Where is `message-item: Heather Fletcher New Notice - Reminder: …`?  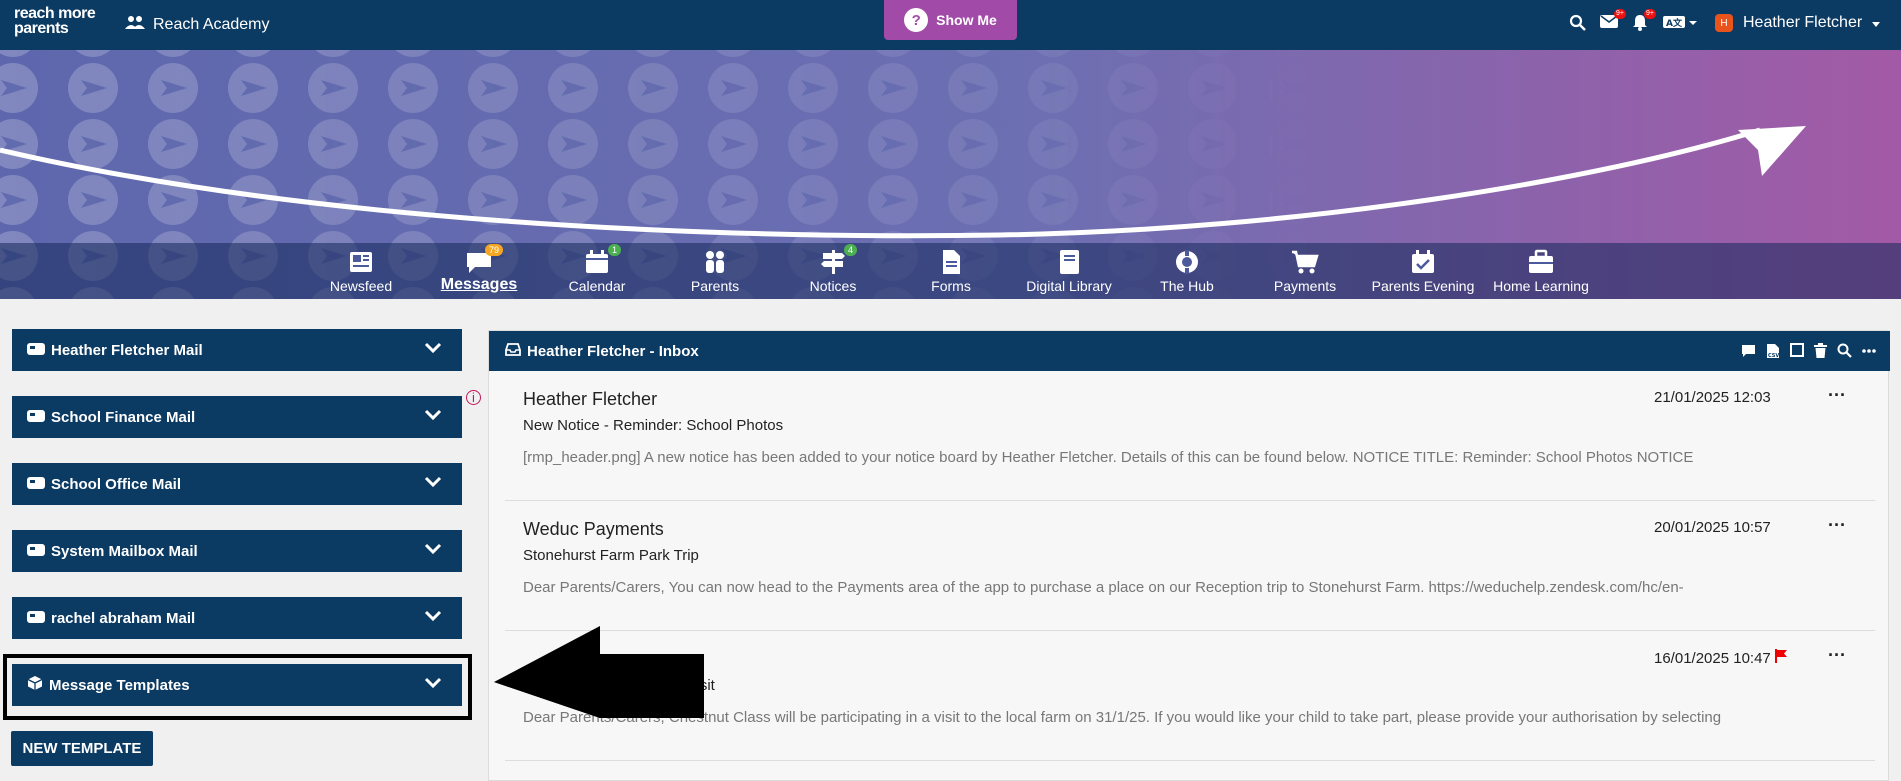
message-item: Heather Fletcher New Notice - Reminder: … is located at coordinates (1190, 436).